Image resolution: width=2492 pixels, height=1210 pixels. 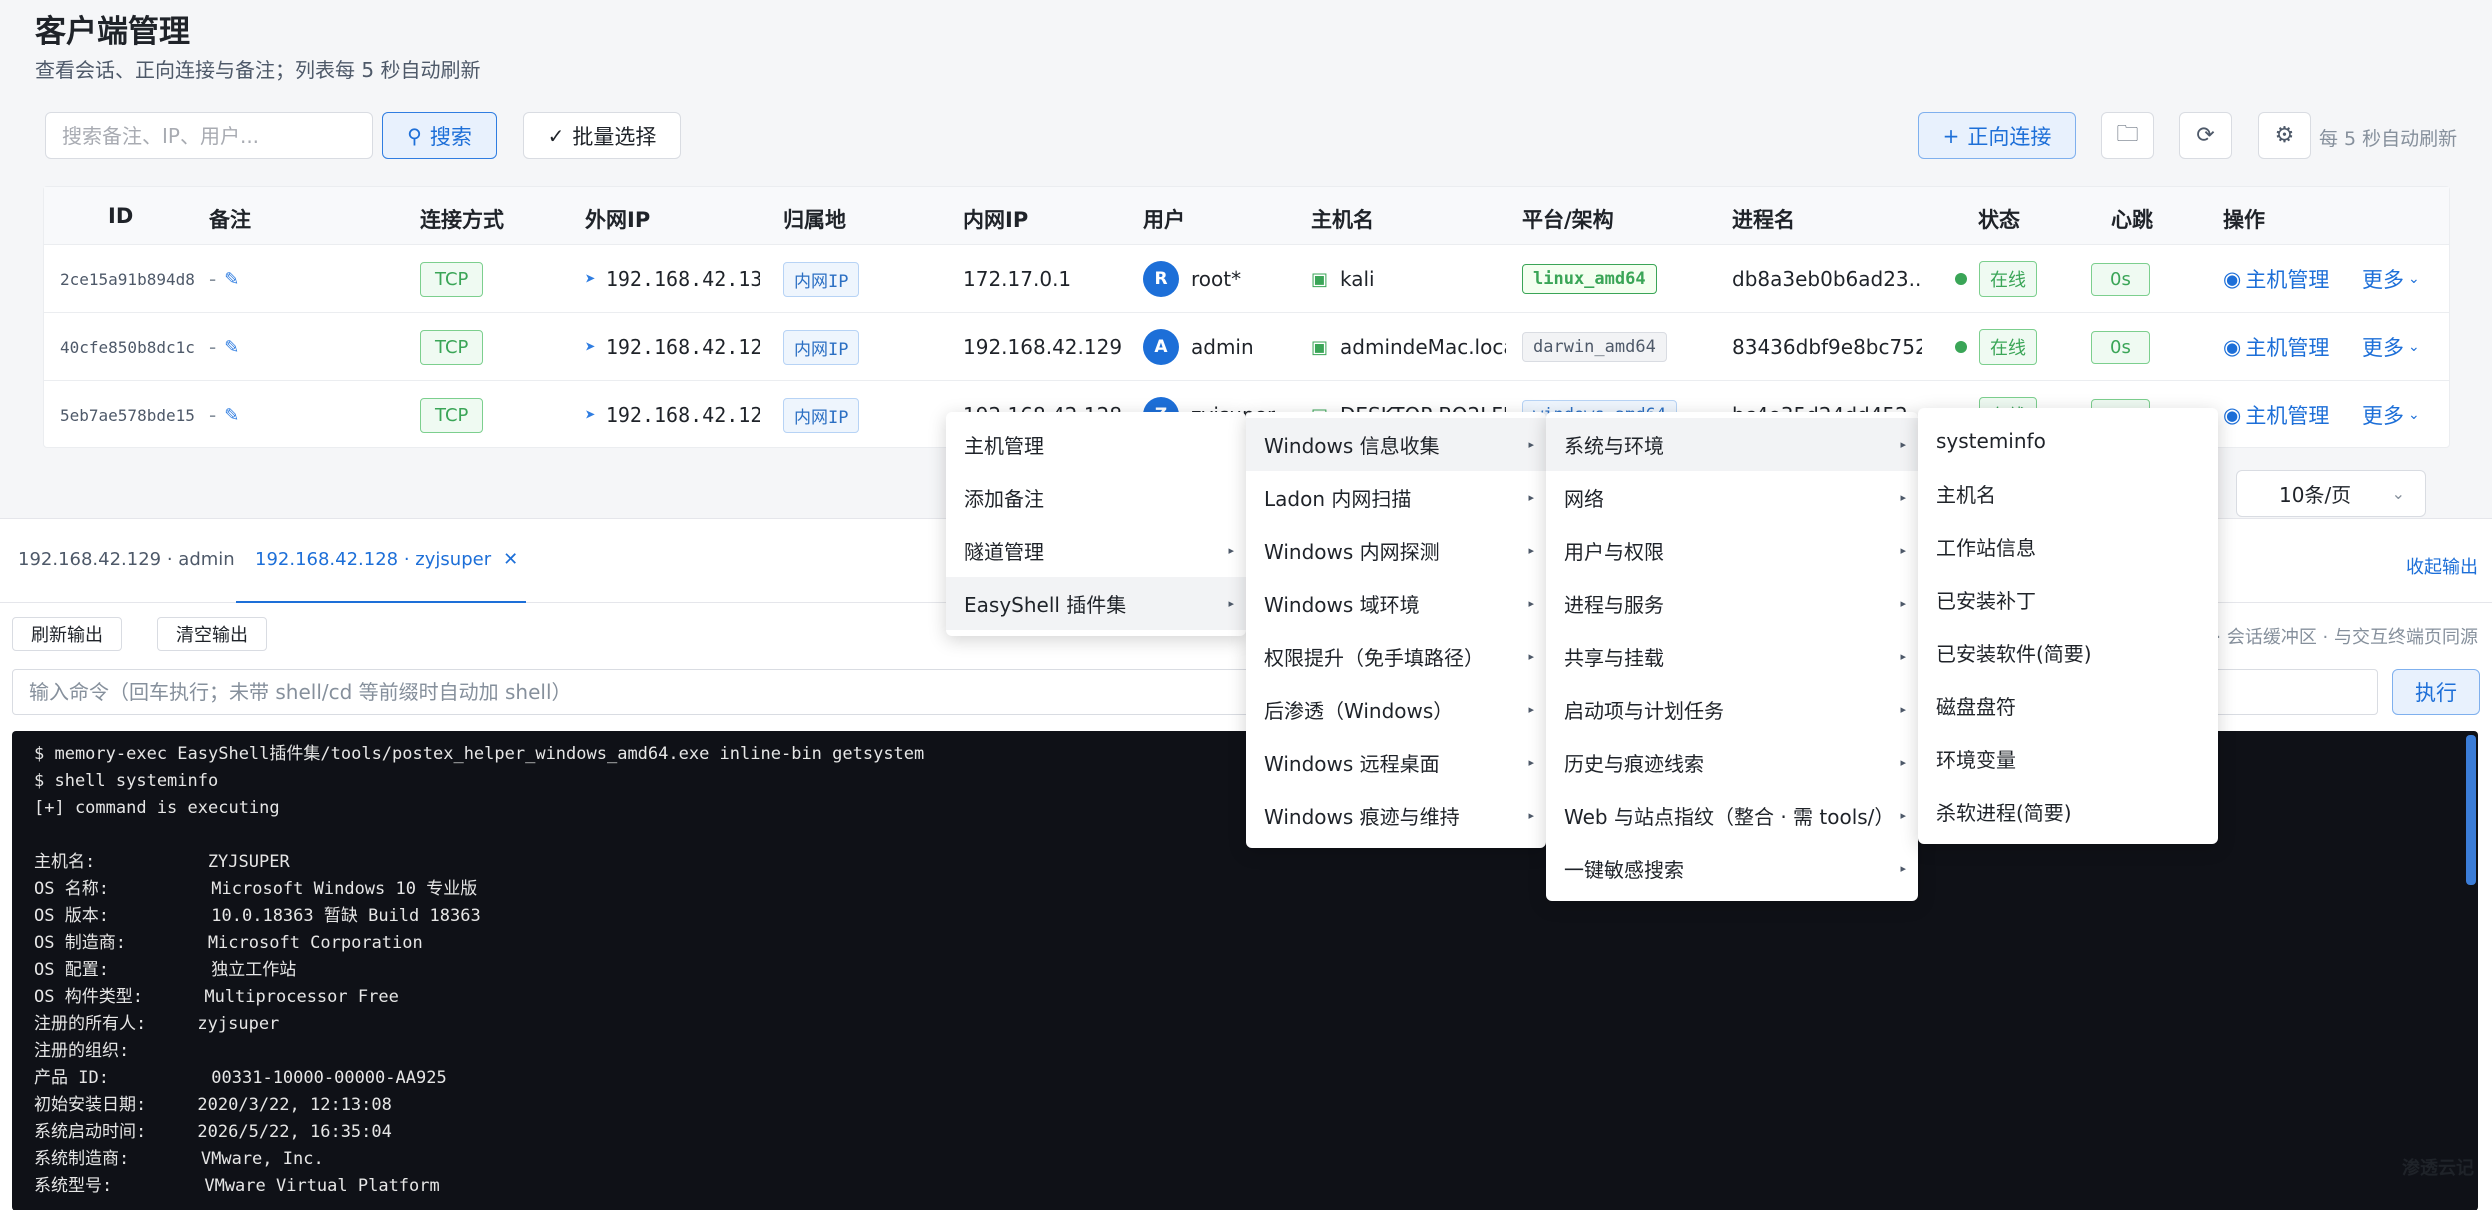 What do you see at coordinates (2127, 135) in the screenshot?
I see `folder-button: 🗀` at bounding box center [2127, 135].